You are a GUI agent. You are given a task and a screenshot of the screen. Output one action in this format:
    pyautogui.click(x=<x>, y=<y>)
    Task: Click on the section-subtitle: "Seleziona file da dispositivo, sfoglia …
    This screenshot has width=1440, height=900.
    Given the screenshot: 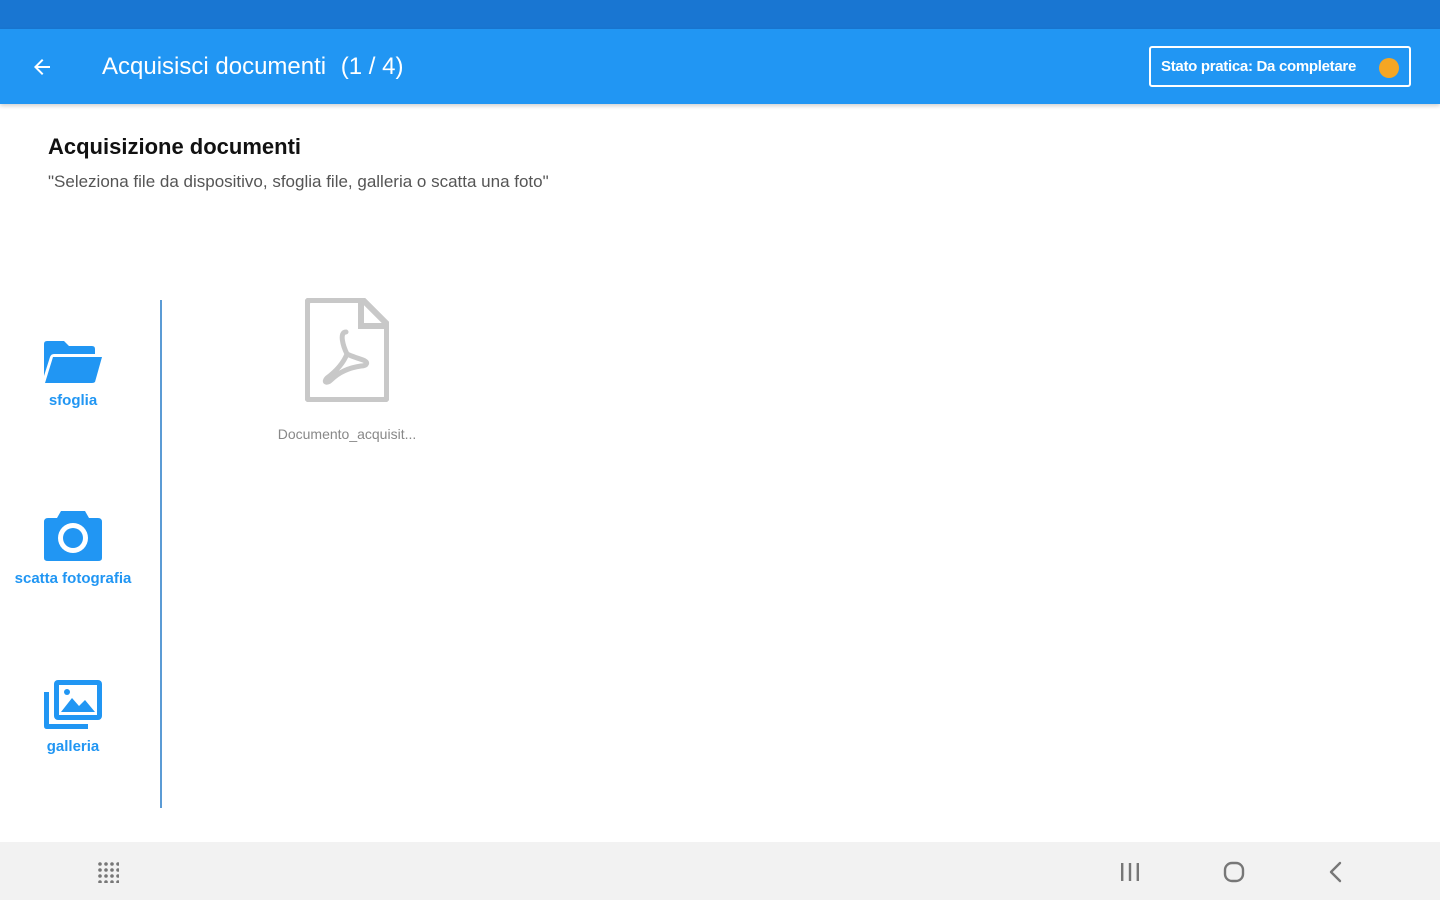 What is the action you would take?
    pyautogui.click(x=298, y=181)
    